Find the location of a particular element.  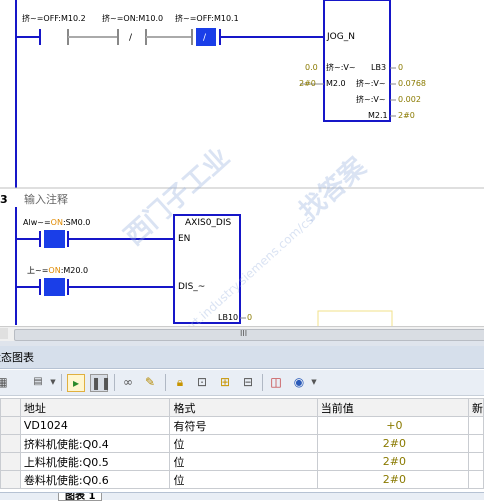

function-block-title: AXIS0_DIS is located at coordinates (208, 223).